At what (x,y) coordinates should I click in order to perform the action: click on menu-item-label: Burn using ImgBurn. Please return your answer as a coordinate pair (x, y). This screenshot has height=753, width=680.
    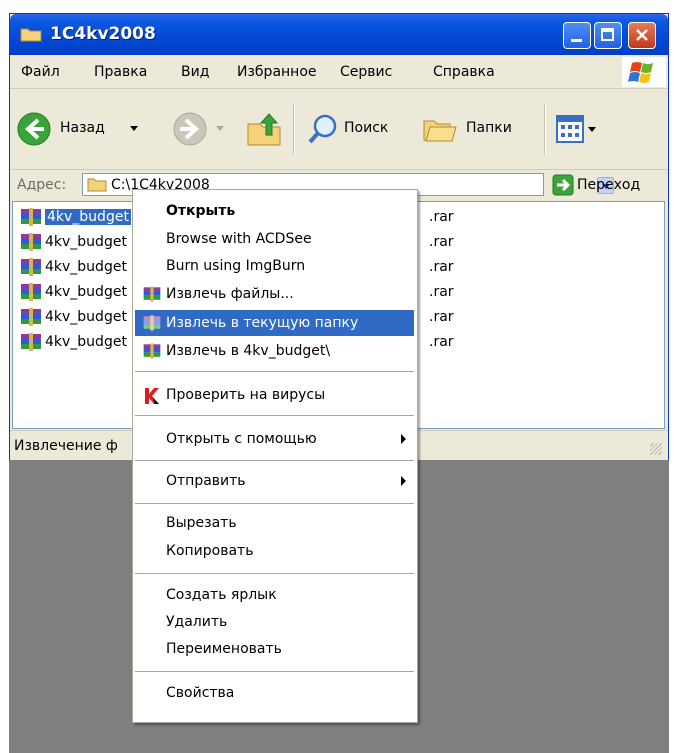
    Looking at the image, I should click on (236, 266).